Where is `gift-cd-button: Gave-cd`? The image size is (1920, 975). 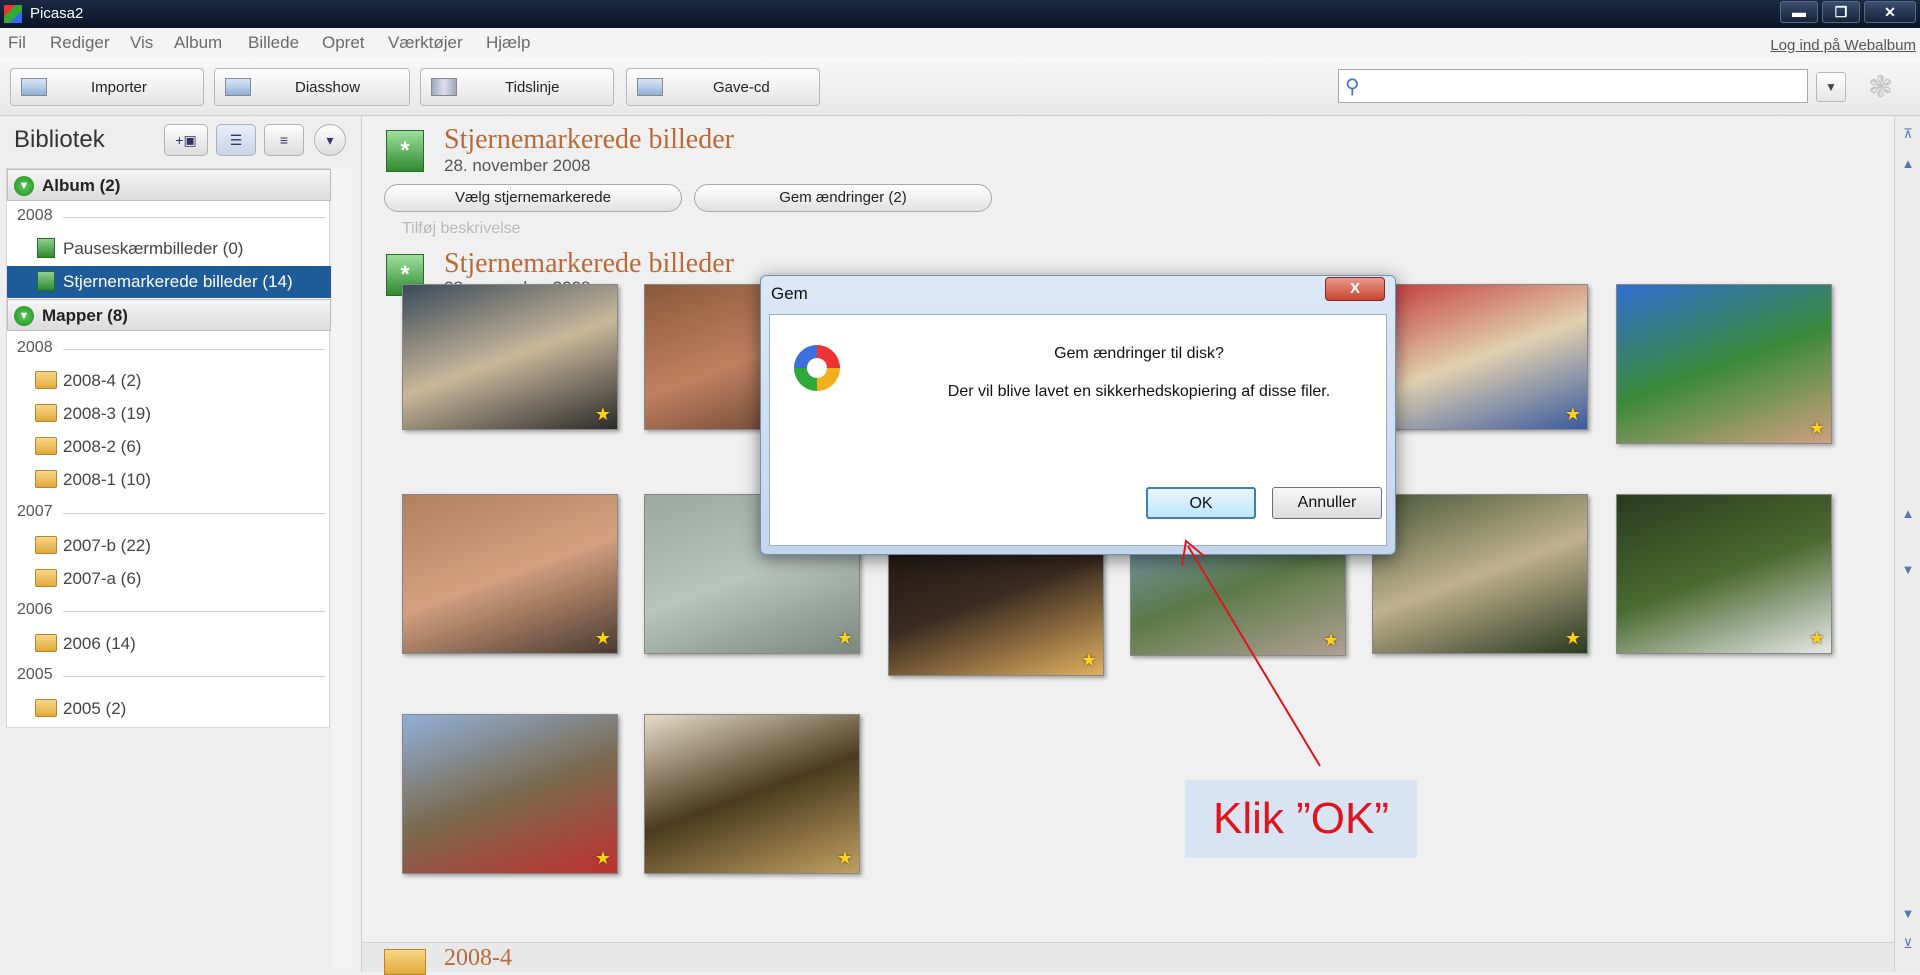 gift-cd-button: Gave-cd is located at coordinates (723, 87).